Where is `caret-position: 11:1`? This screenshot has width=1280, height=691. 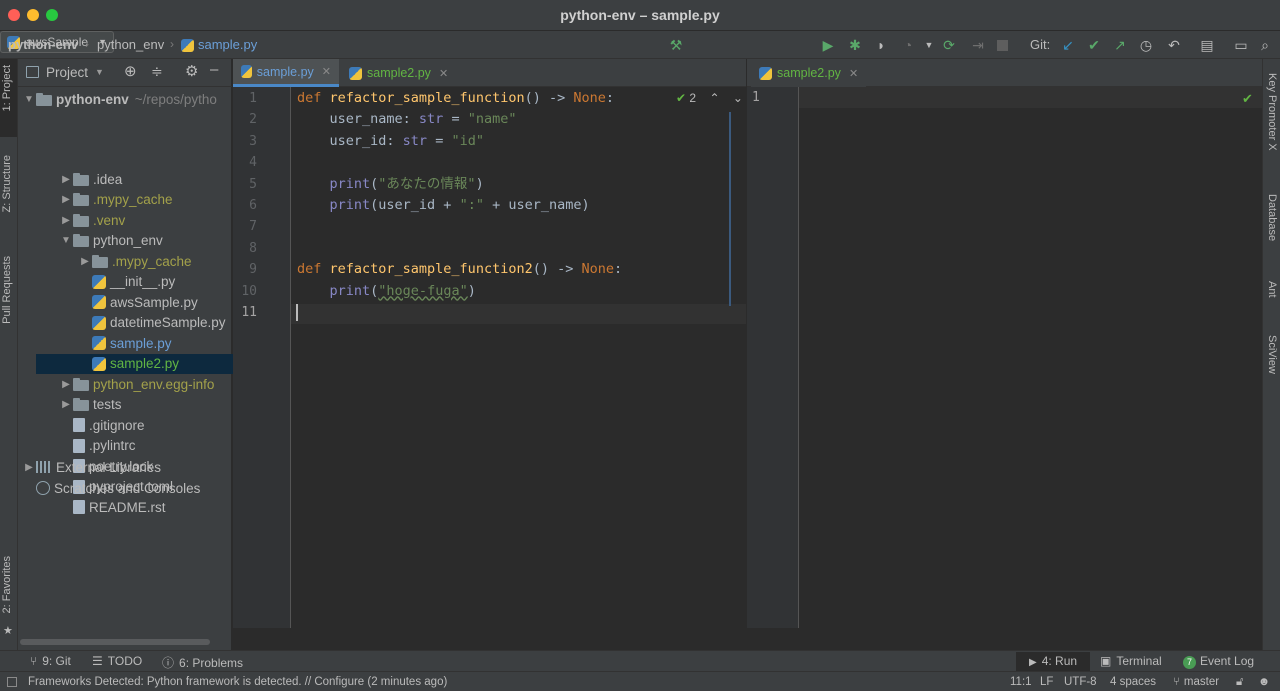 caret-position: 11:1 is located at coordinates (1021, 682).